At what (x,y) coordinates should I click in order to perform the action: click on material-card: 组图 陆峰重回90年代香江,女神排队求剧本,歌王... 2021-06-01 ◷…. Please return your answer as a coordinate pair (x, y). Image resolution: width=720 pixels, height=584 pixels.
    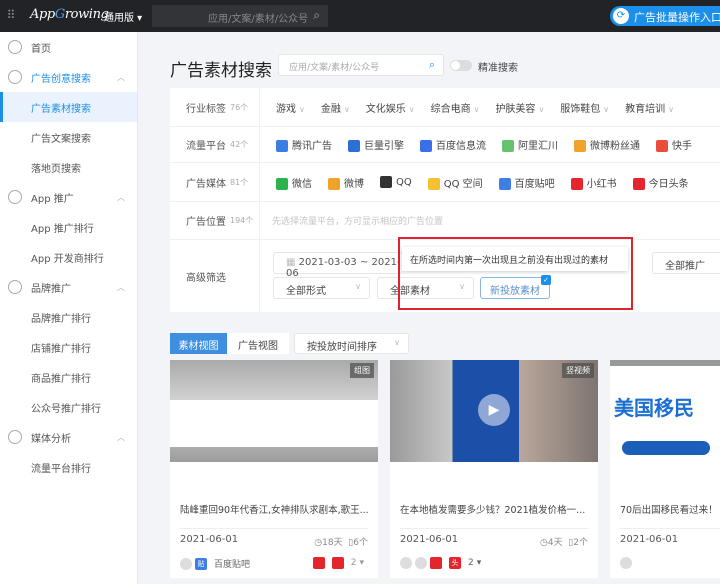
    Looking at the image, I should click on (274, 469).